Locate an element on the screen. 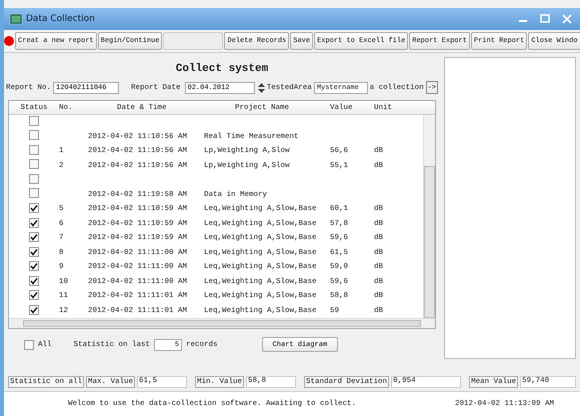 The image size is (580, 416). heading: Collect system is located at coordinates (222, 69).